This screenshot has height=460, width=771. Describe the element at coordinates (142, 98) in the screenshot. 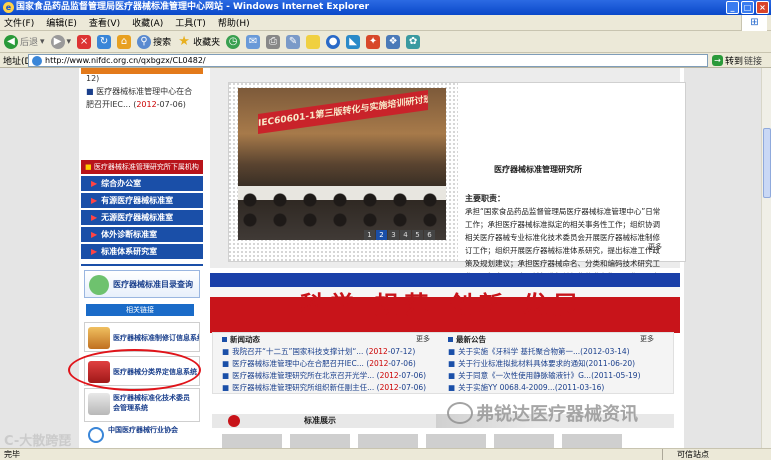

I see `left-news-item: ■ 医疗器械标准管理中心在合肥召开IEC... (2012-07-06)` at that location.